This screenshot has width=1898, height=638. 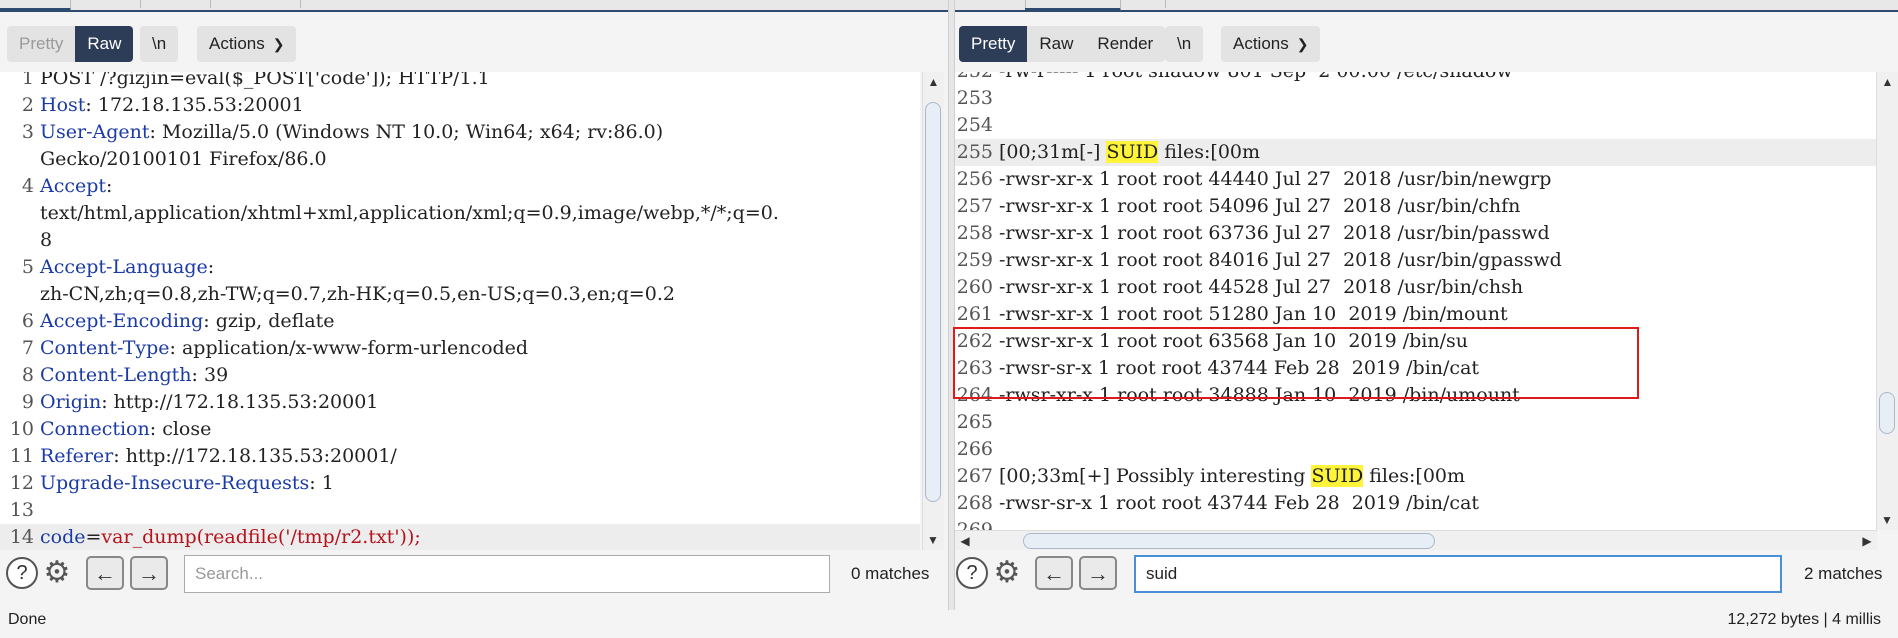 What do you see at coordinates (1155, 476) in the screenshot?
I see `response-text: [00;33m[+] Possibly interesting` at bounding box center [1155, 476].